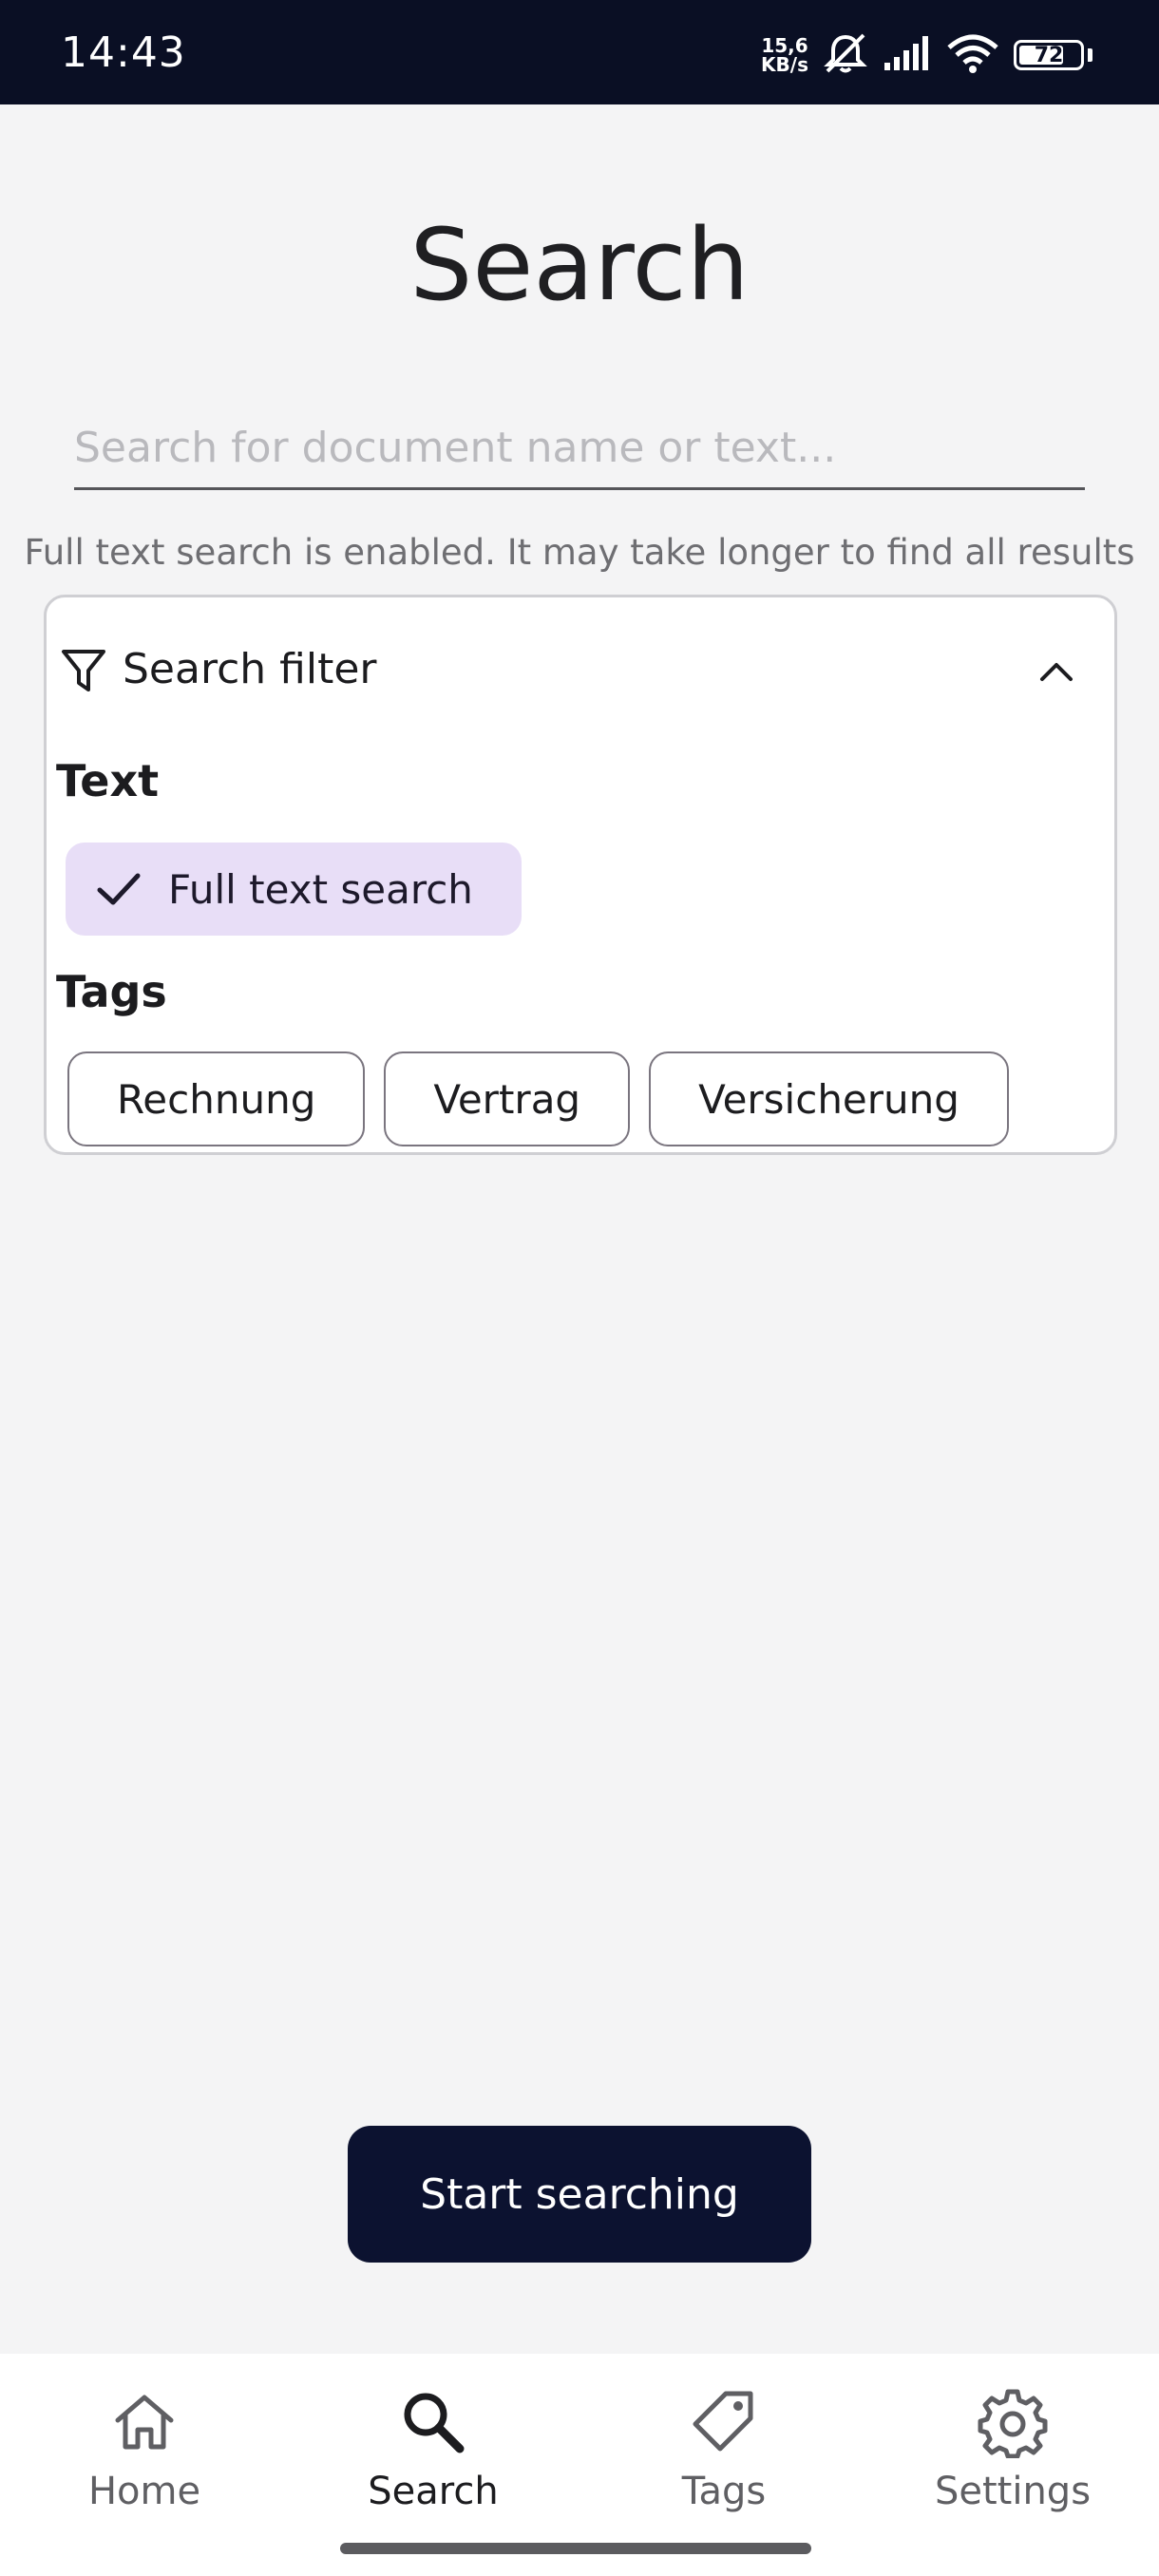 This screenshot has width=1159, height=2576. I want to click on chevron-up-icon, so click(1056, 671).